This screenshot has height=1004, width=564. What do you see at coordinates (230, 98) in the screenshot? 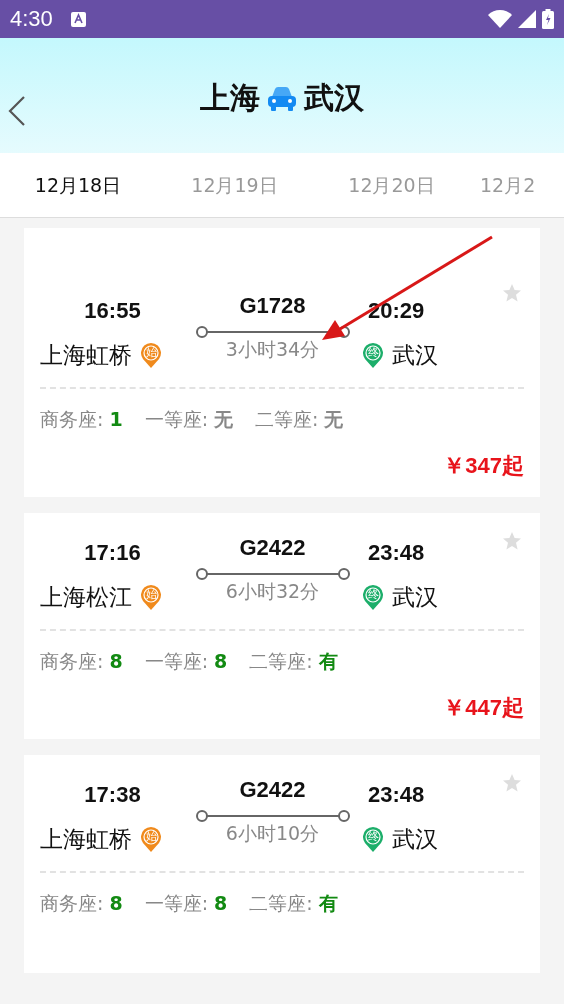
I see `origin-city: 上海` at bounding box center [230, 98].